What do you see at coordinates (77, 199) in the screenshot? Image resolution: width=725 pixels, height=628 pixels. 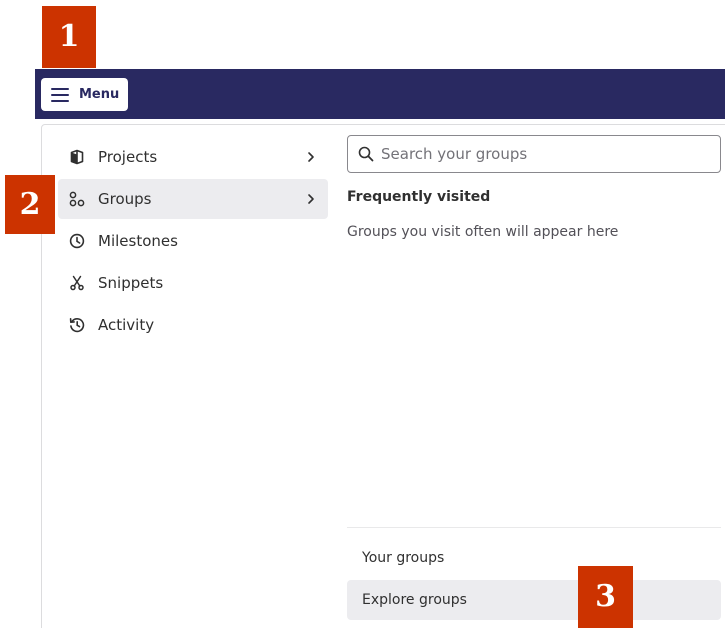 I see `group-icon` at bounding box center [77, 199].